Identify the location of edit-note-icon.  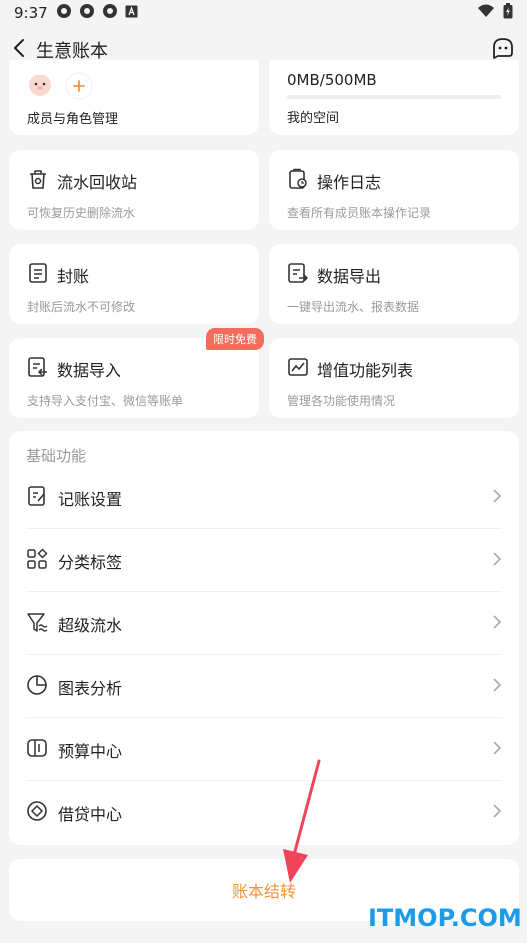
(37, 498).